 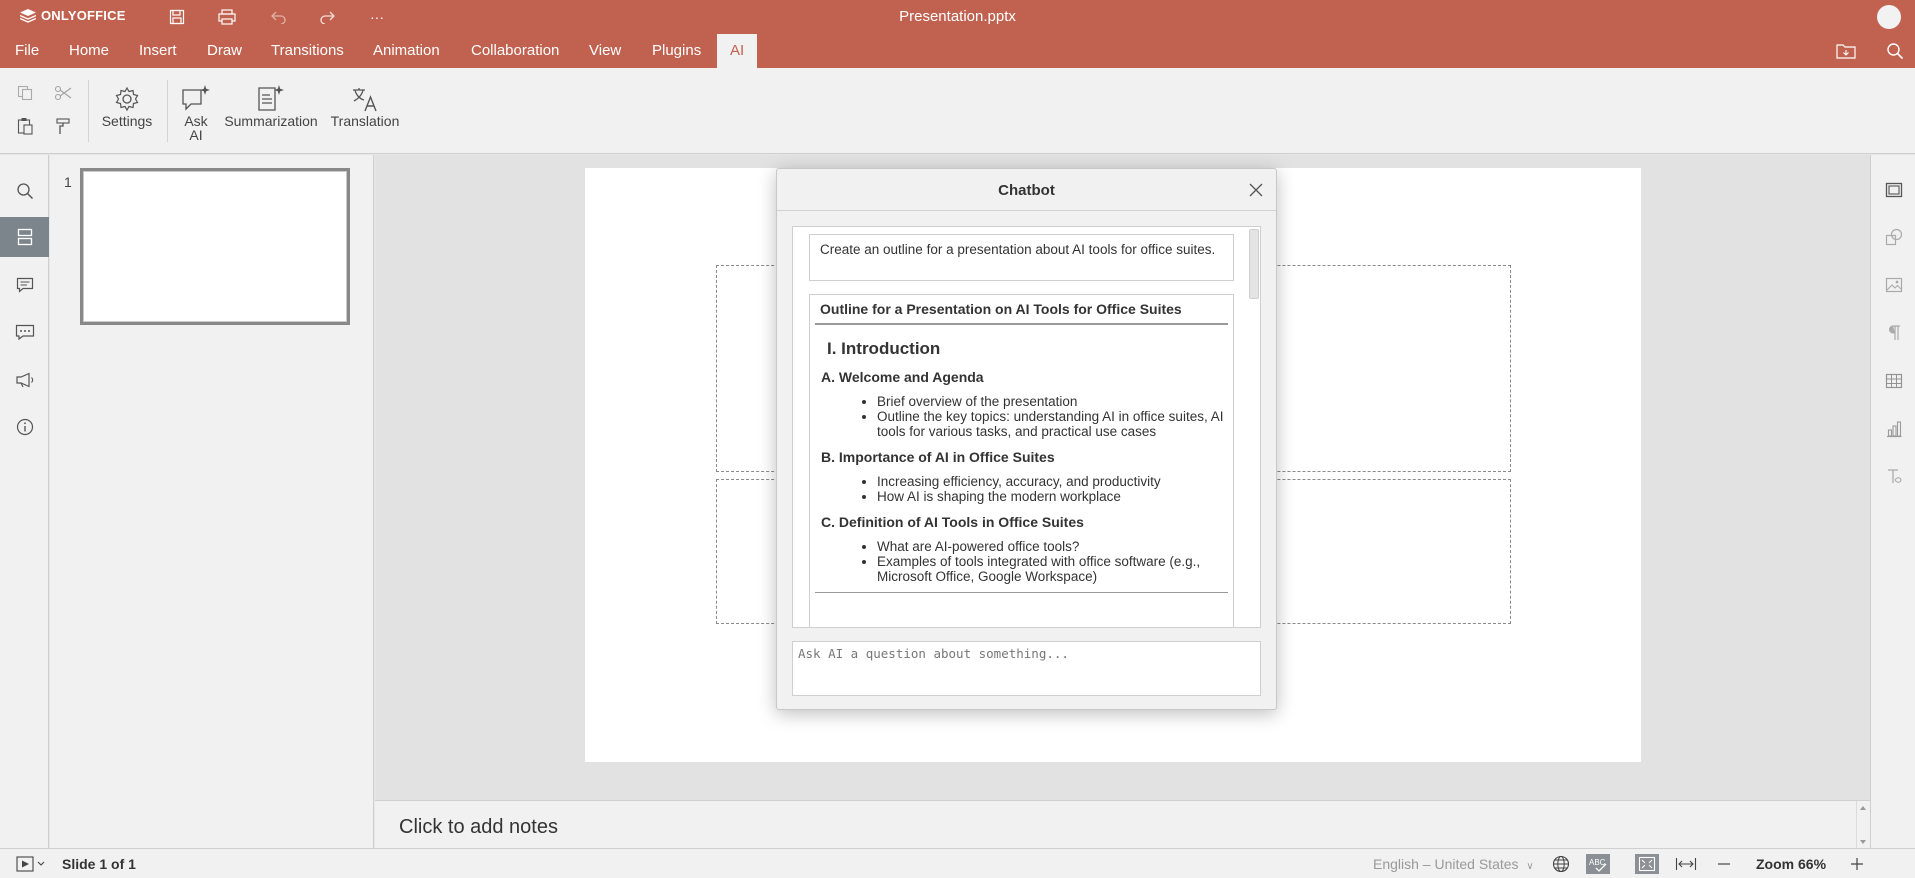 I want to click on paste-button, so click(x=25, y=126).